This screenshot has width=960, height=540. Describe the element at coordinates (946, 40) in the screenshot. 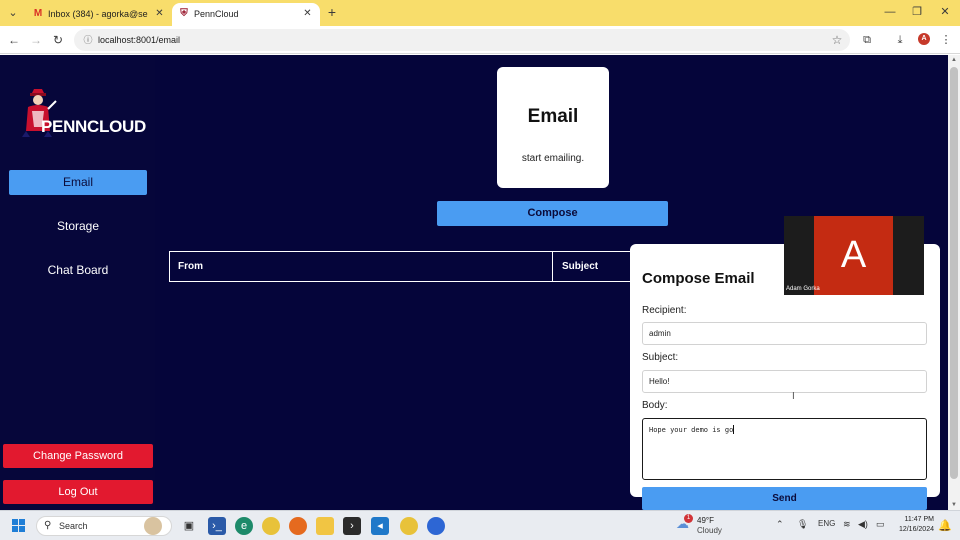

I see `menu-dots-icon: ⋮` at that location.